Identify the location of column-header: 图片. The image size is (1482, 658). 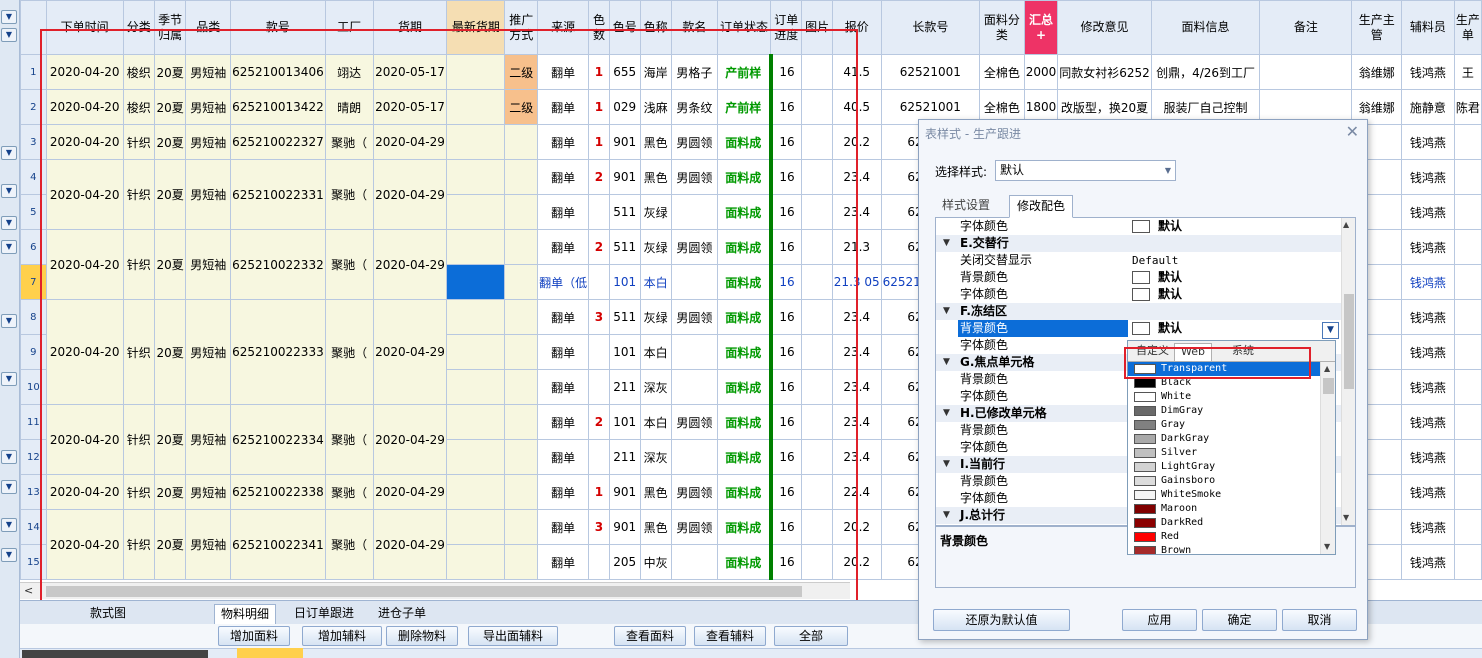
(817, 27).